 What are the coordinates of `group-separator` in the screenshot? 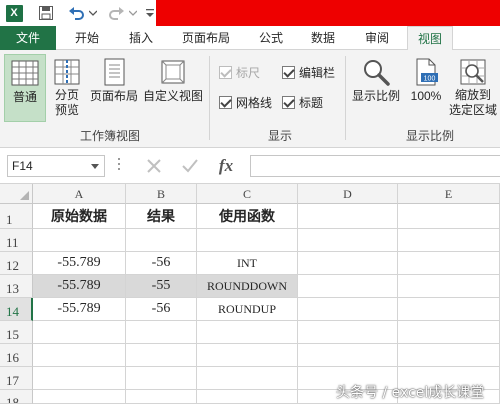 It's located at (209, 98).